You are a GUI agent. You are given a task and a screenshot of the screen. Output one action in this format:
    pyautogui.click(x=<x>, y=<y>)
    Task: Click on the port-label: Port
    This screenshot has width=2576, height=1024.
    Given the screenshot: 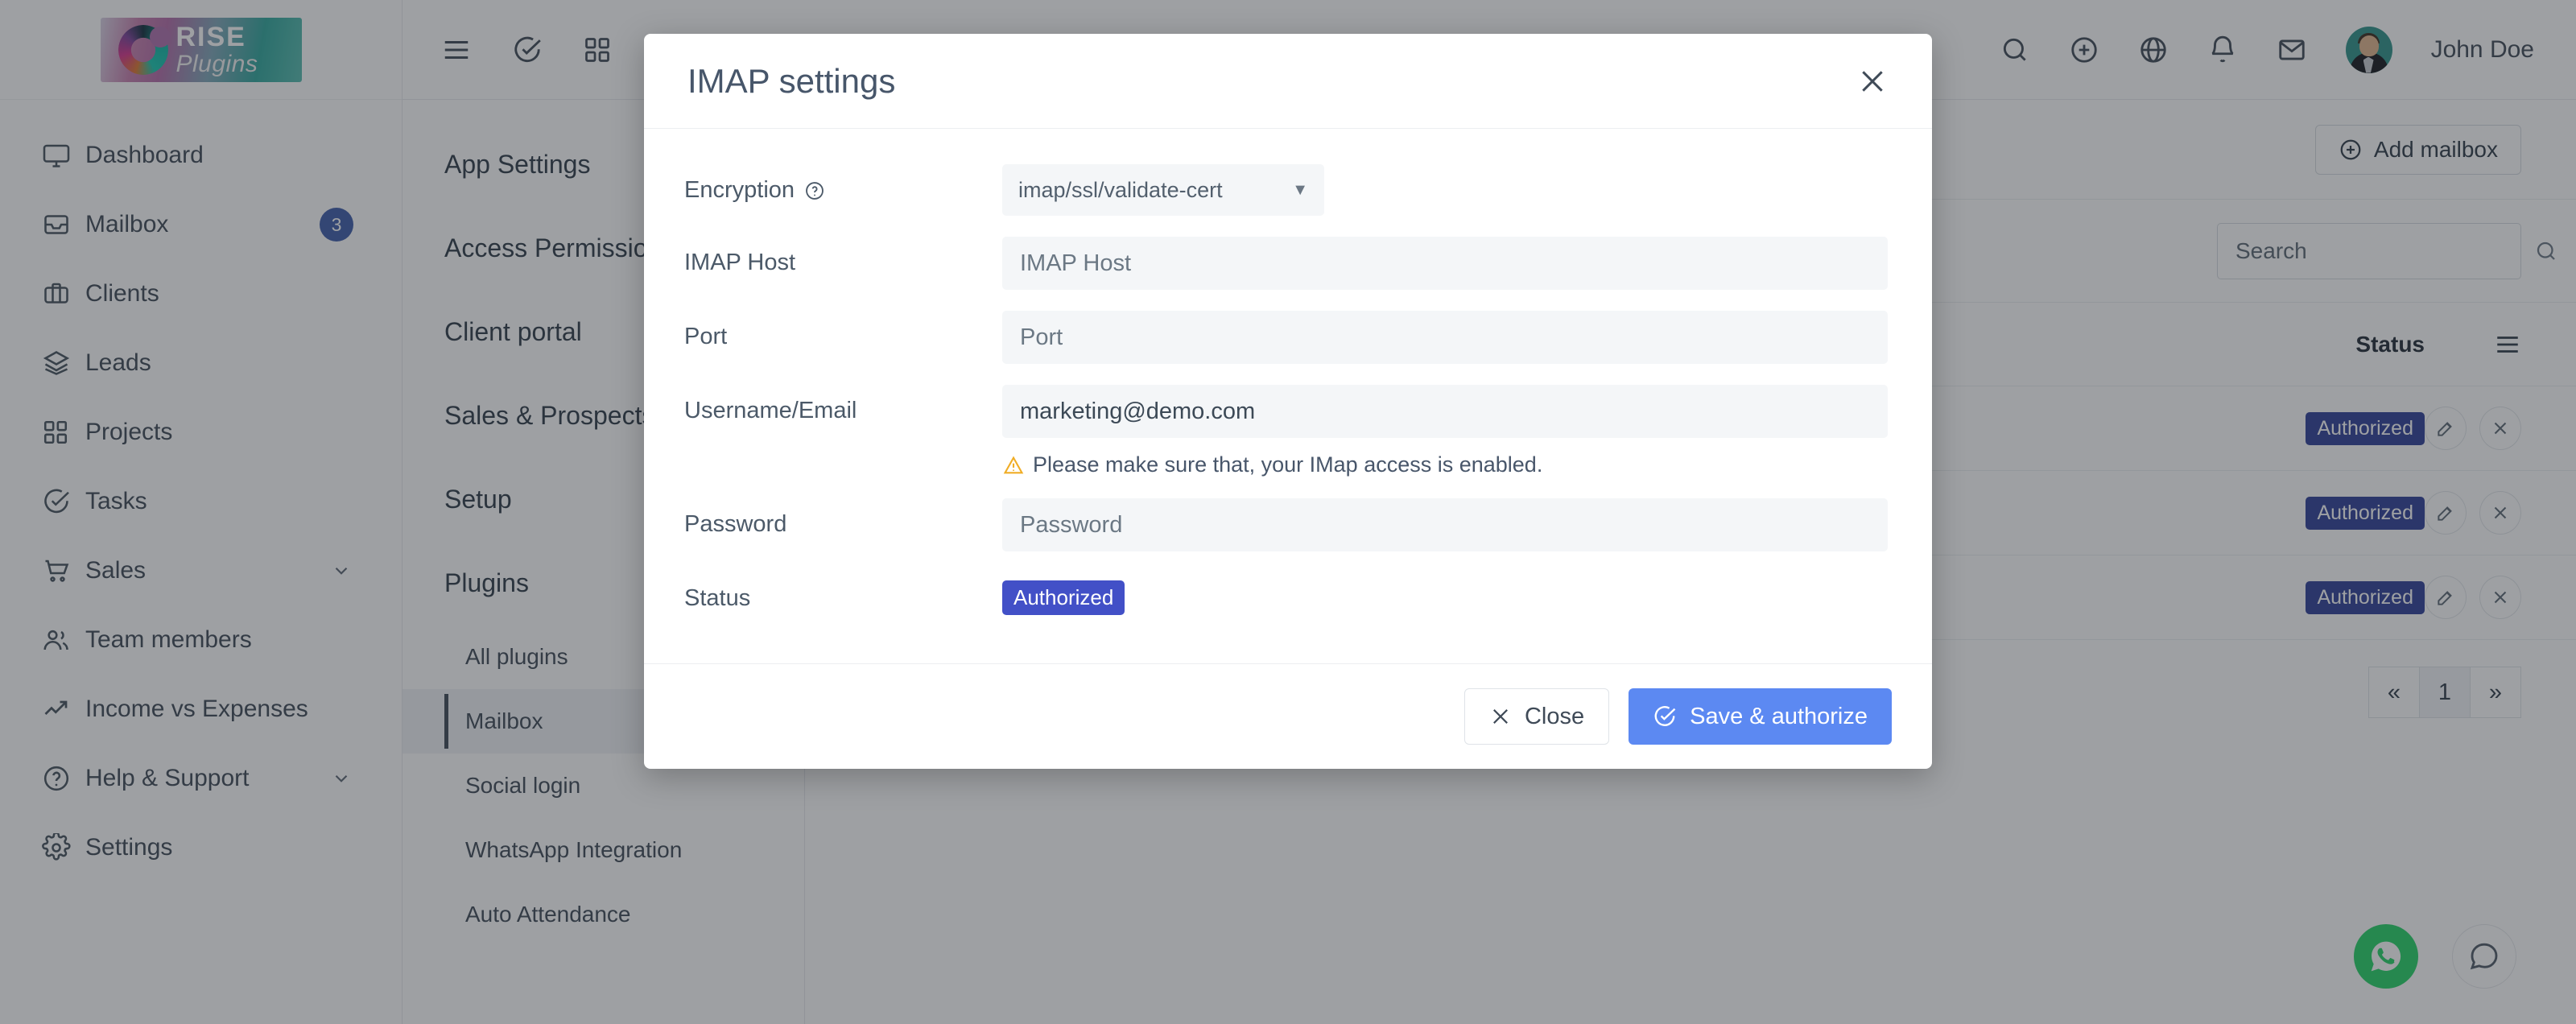 What is the action you would take?
    pyautogui.click(x=706, y=336)
    